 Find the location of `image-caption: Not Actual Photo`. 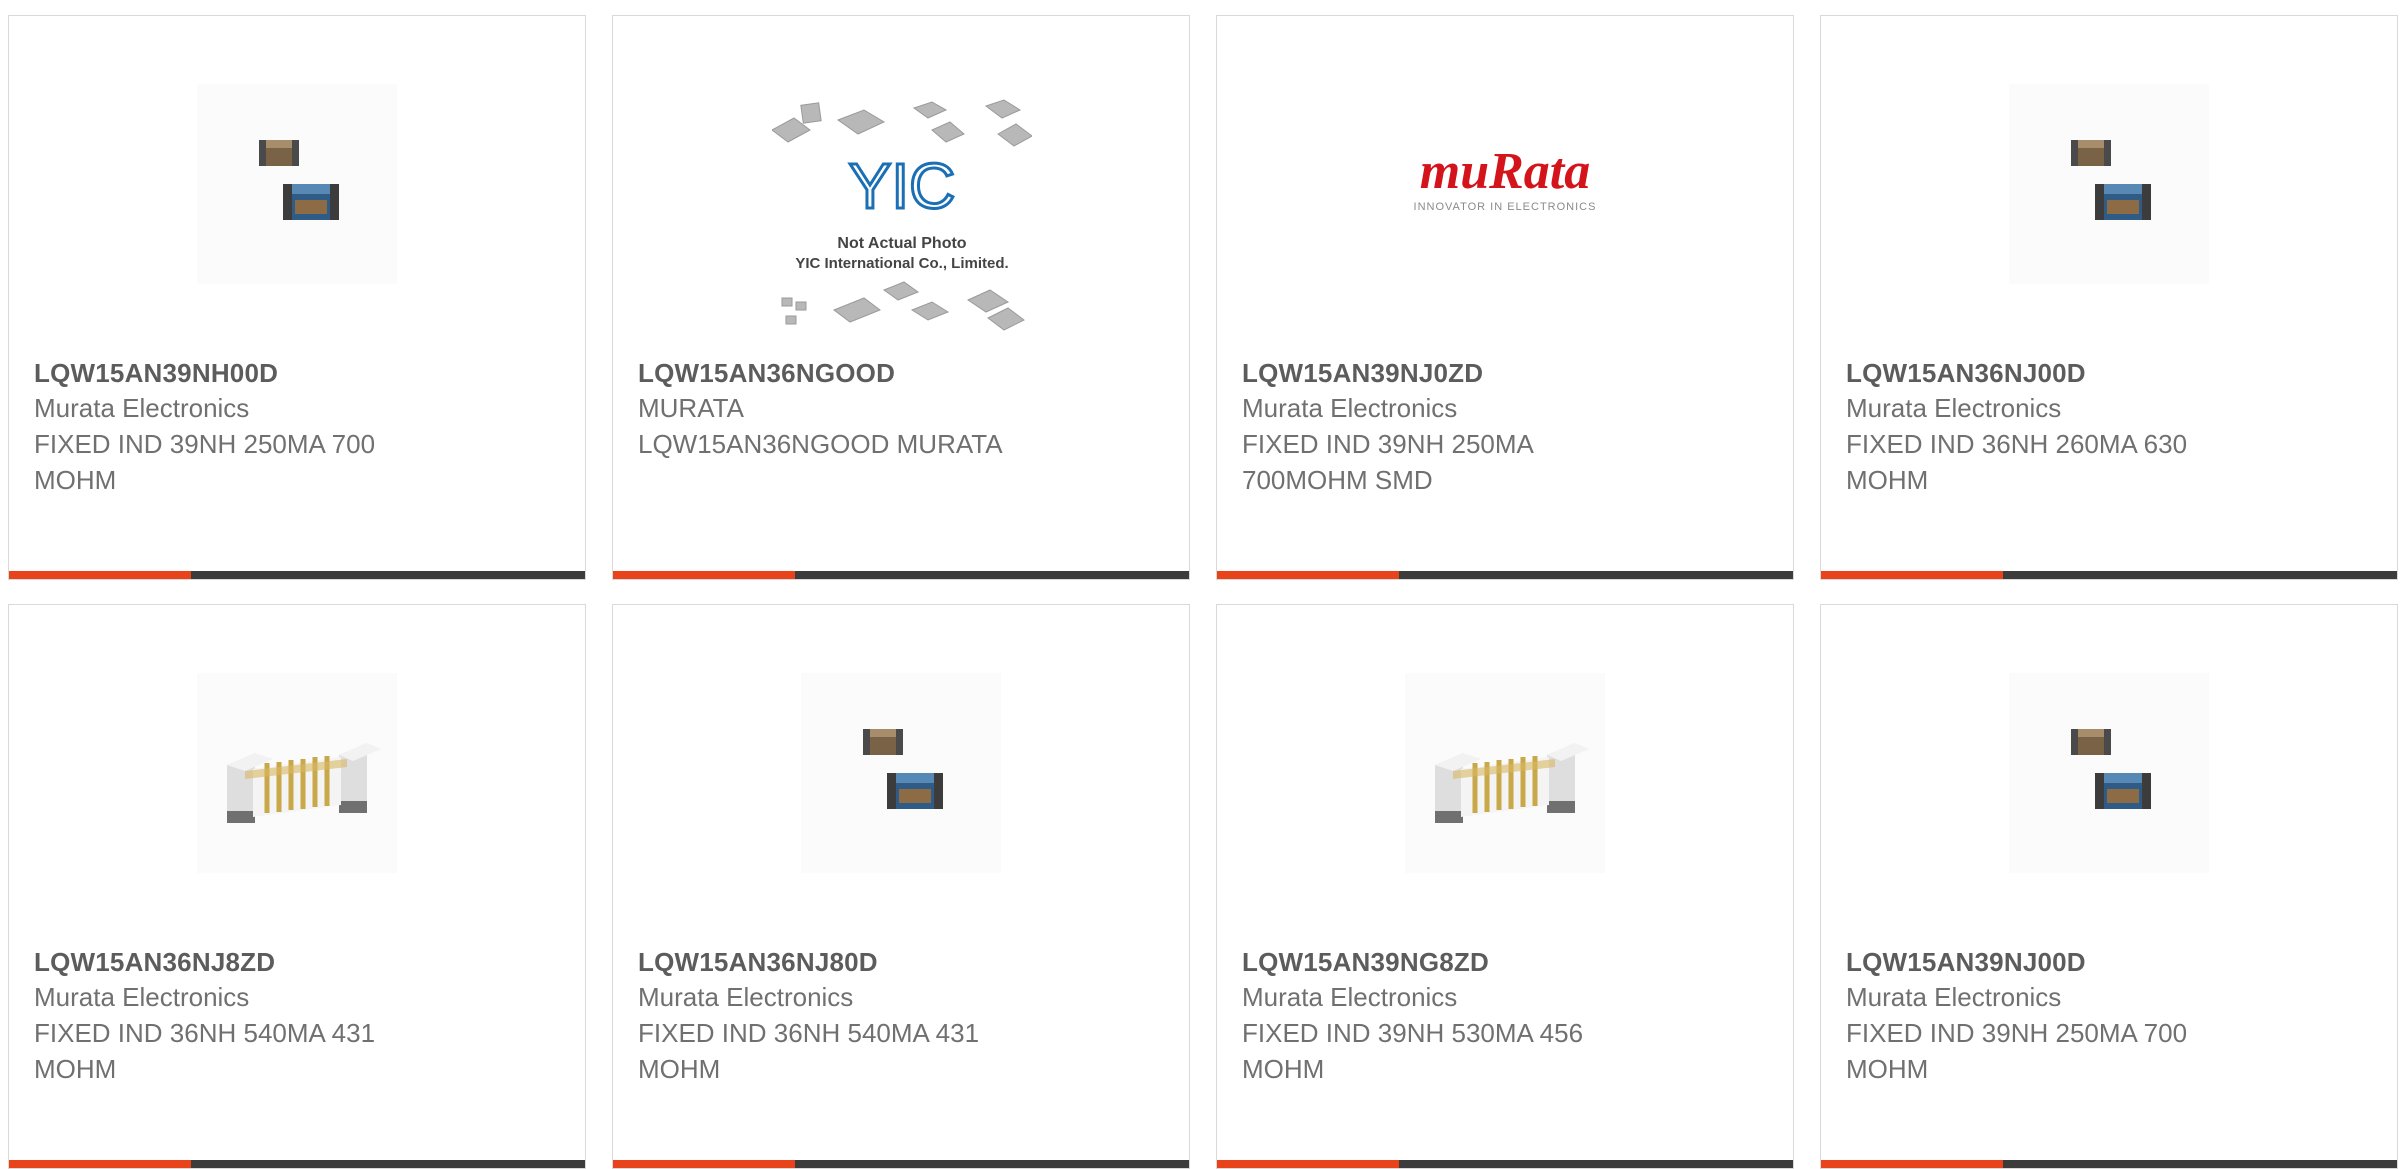

image-caption: Not Actual Photo is located at coordinates (901, 243).